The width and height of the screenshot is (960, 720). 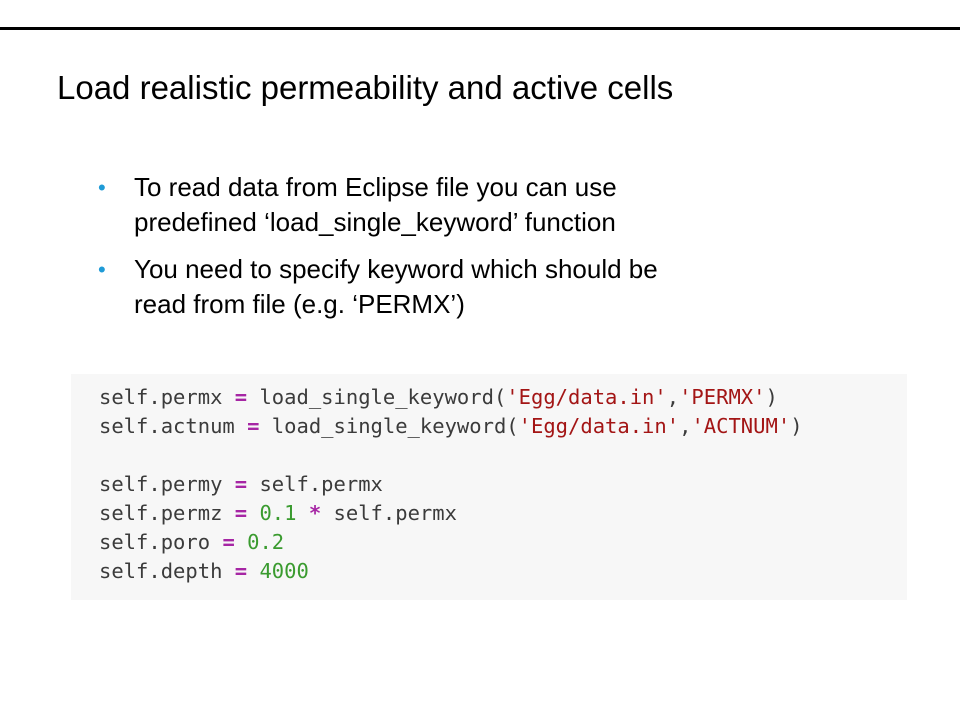 I want to click on code-operator: *, so click(x=315, y=513).